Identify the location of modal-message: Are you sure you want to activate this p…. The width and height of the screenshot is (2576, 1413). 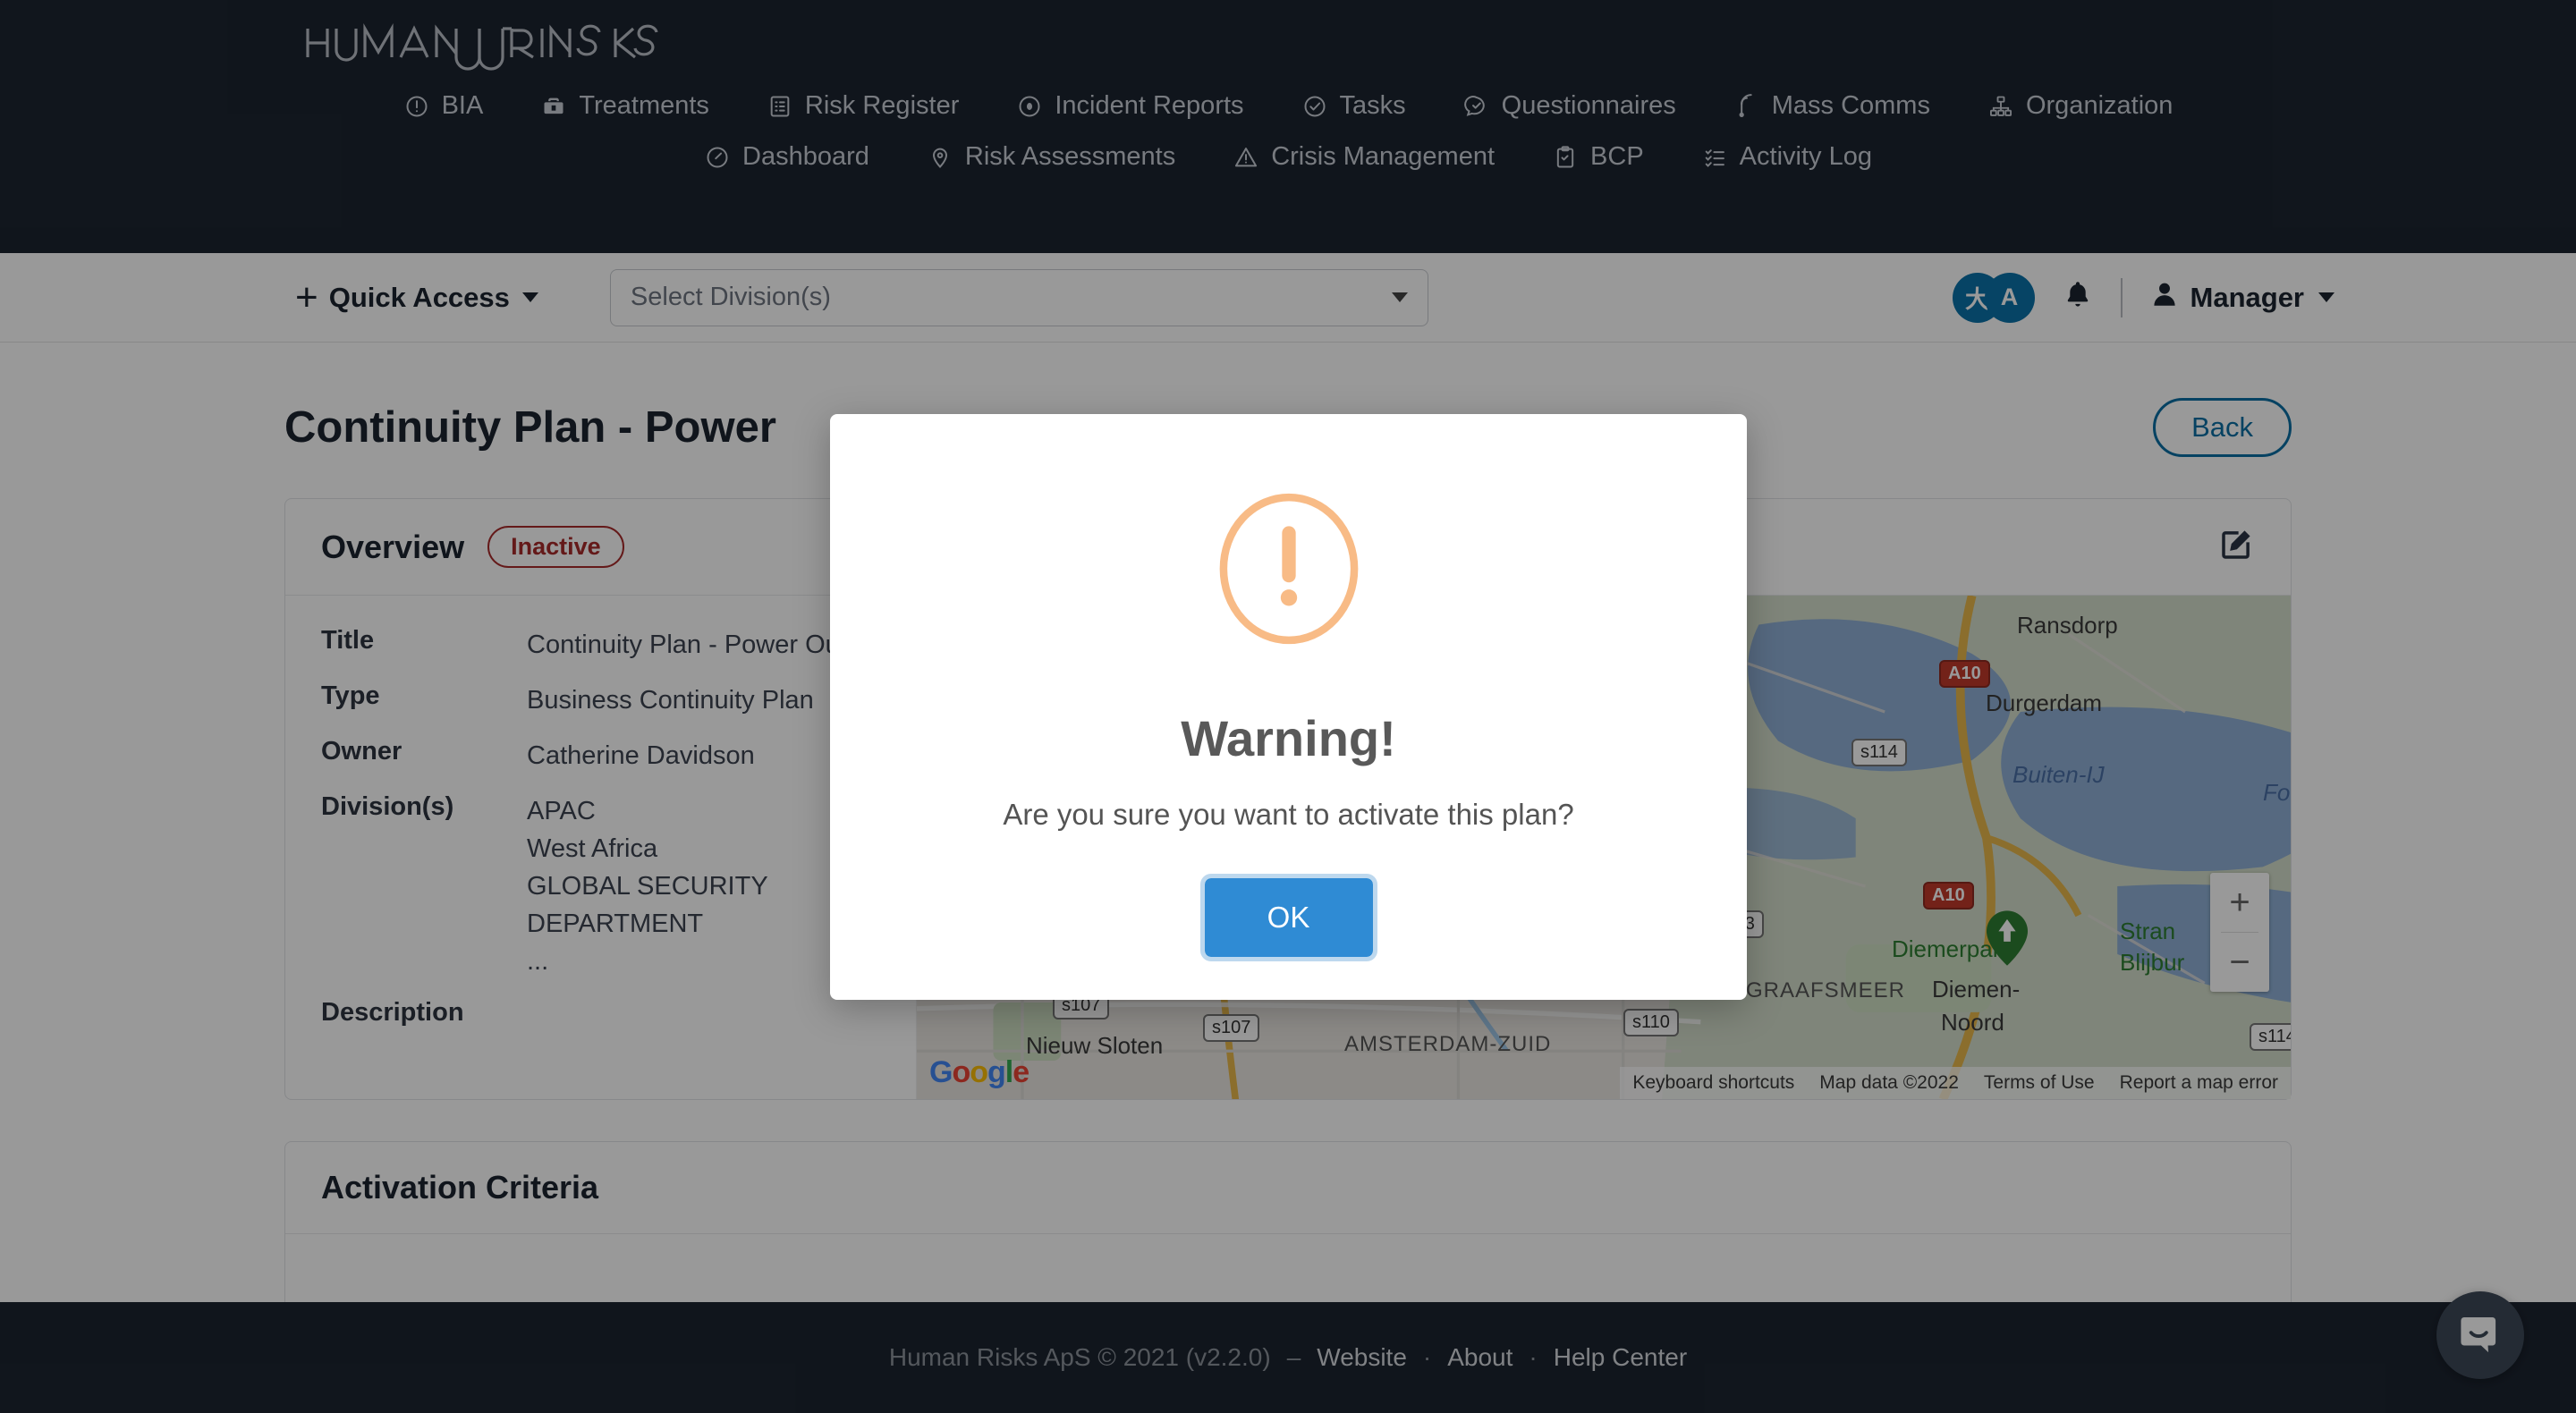
(1288, 814).